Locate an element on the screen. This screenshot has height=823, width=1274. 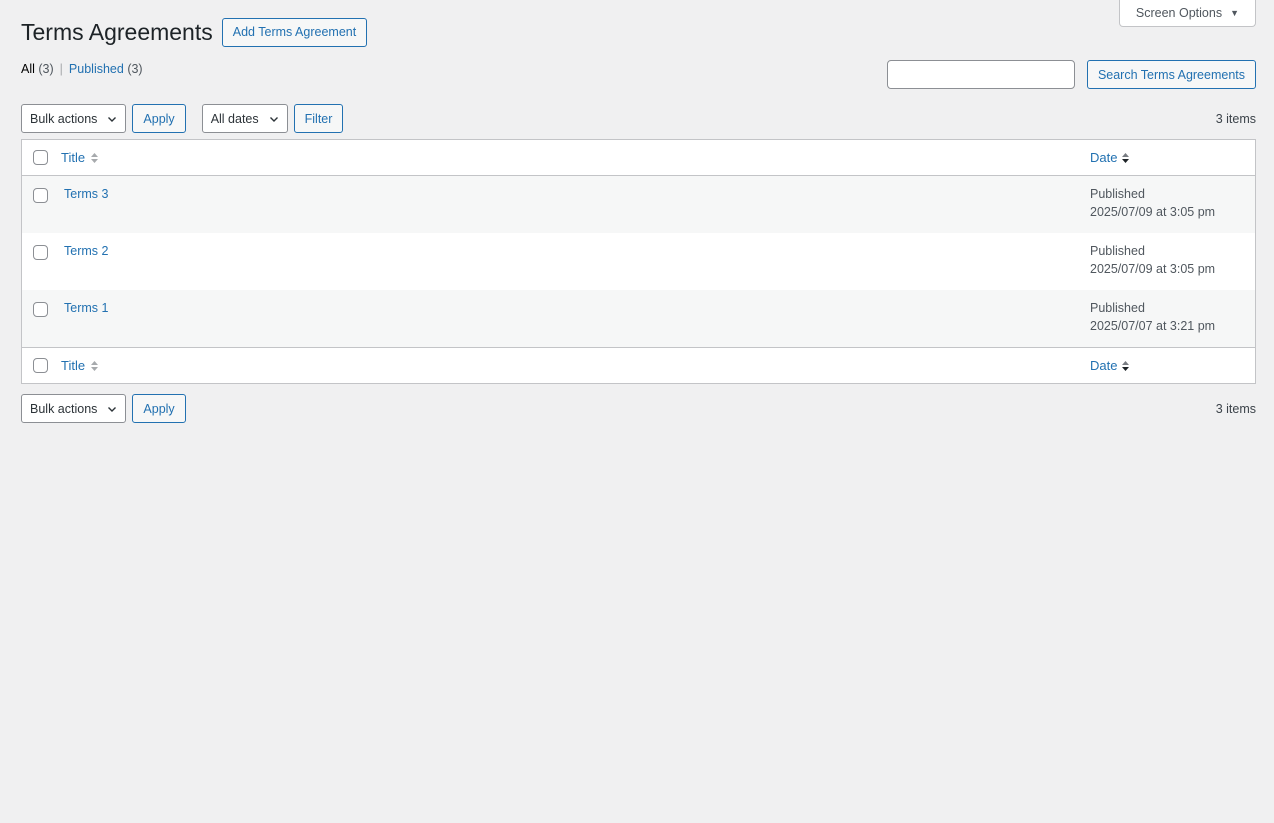
table-row: Terms 3 Published 2025/07/09 at 3:05 pm is located at coordinates (638, 204).